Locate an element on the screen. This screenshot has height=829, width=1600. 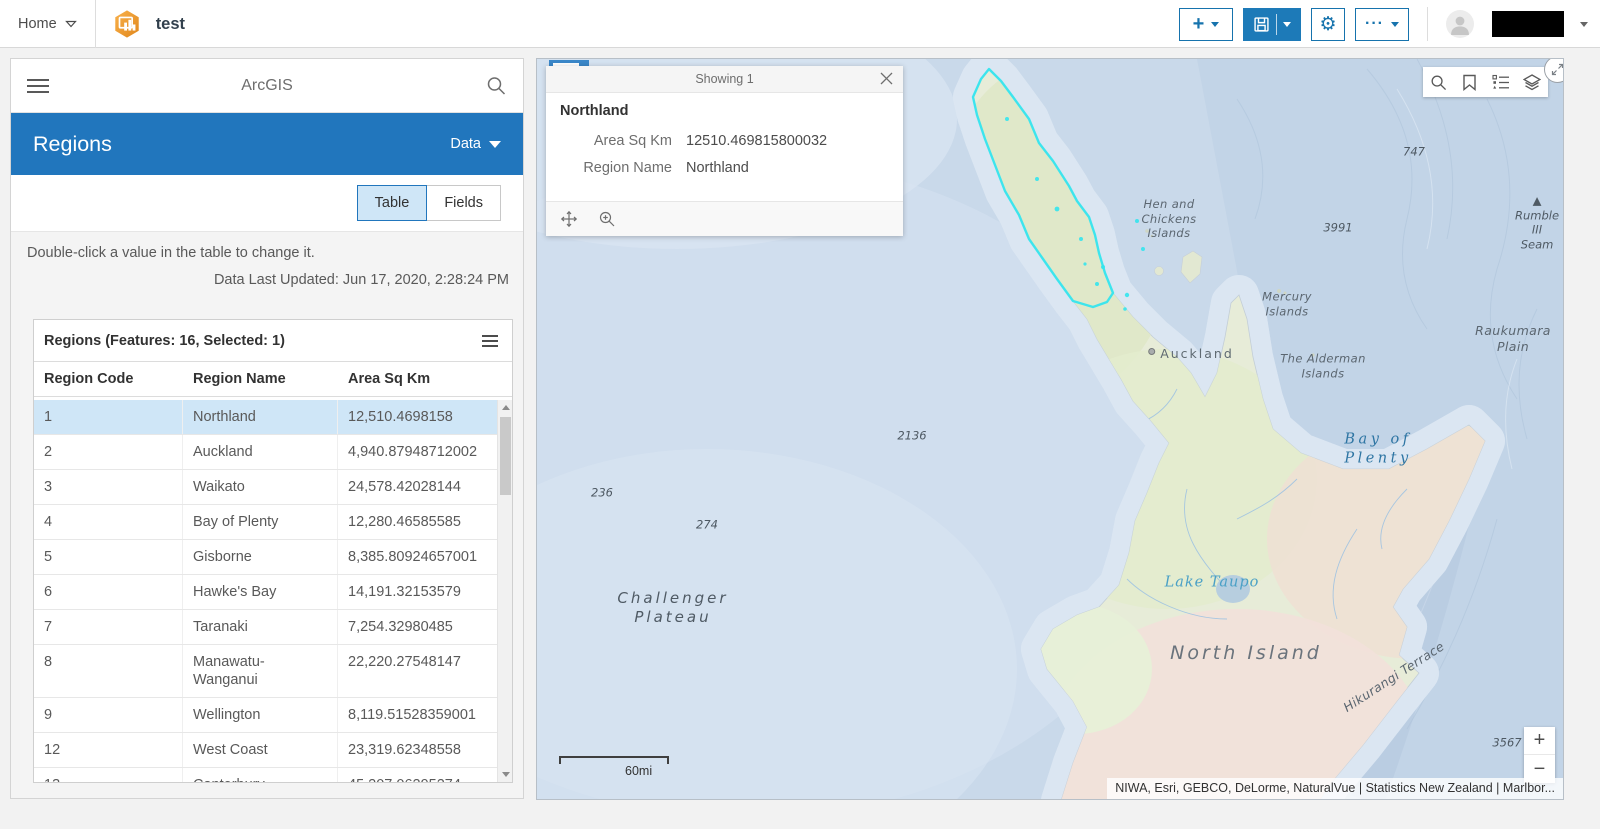
cell-region-name: Wellington is located at coordinates (260, 715).